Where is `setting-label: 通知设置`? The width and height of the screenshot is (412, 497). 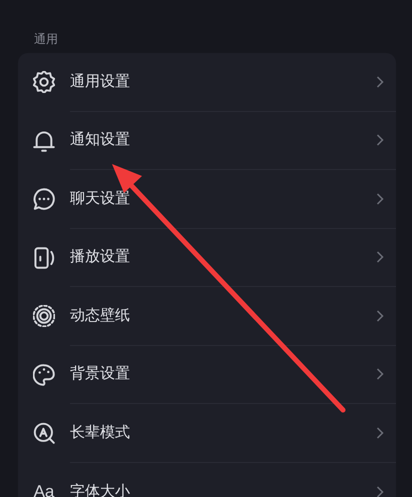 setting-label: 通知设置 is located at coordinates (100, 140).